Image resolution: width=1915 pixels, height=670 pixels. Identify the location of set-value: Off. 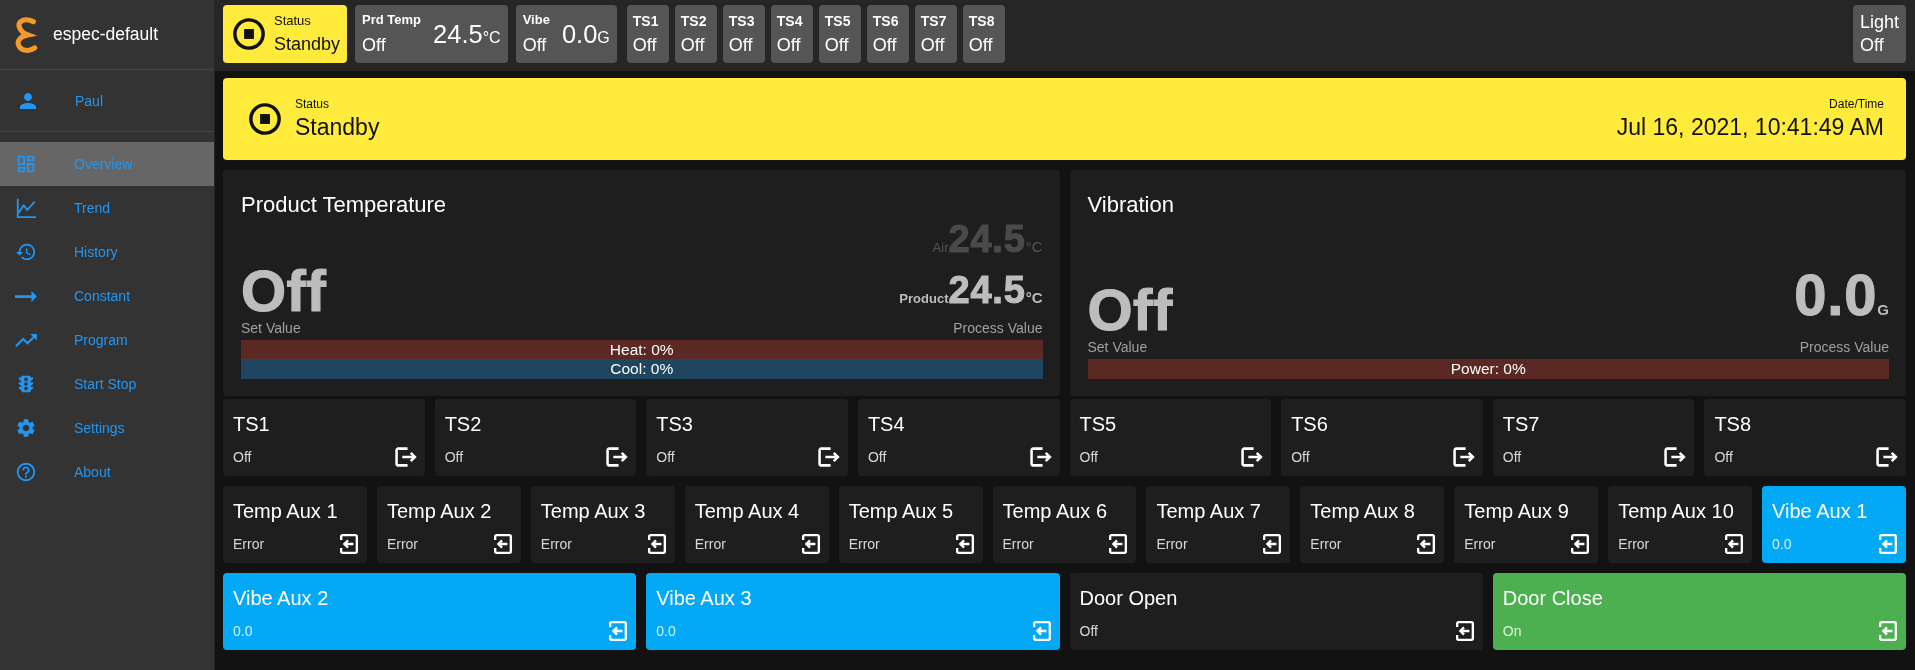
(284, 291).